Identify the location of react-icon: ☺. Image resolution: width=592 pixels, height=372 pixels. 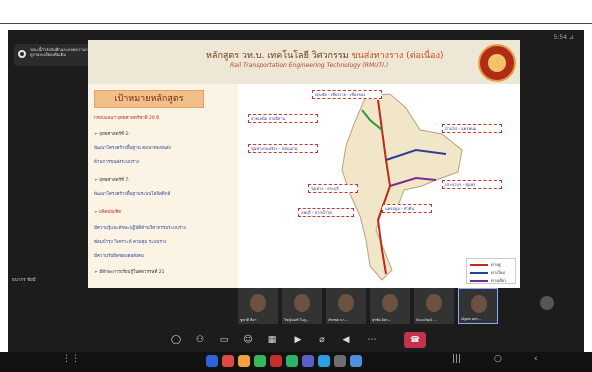
(248, 340).